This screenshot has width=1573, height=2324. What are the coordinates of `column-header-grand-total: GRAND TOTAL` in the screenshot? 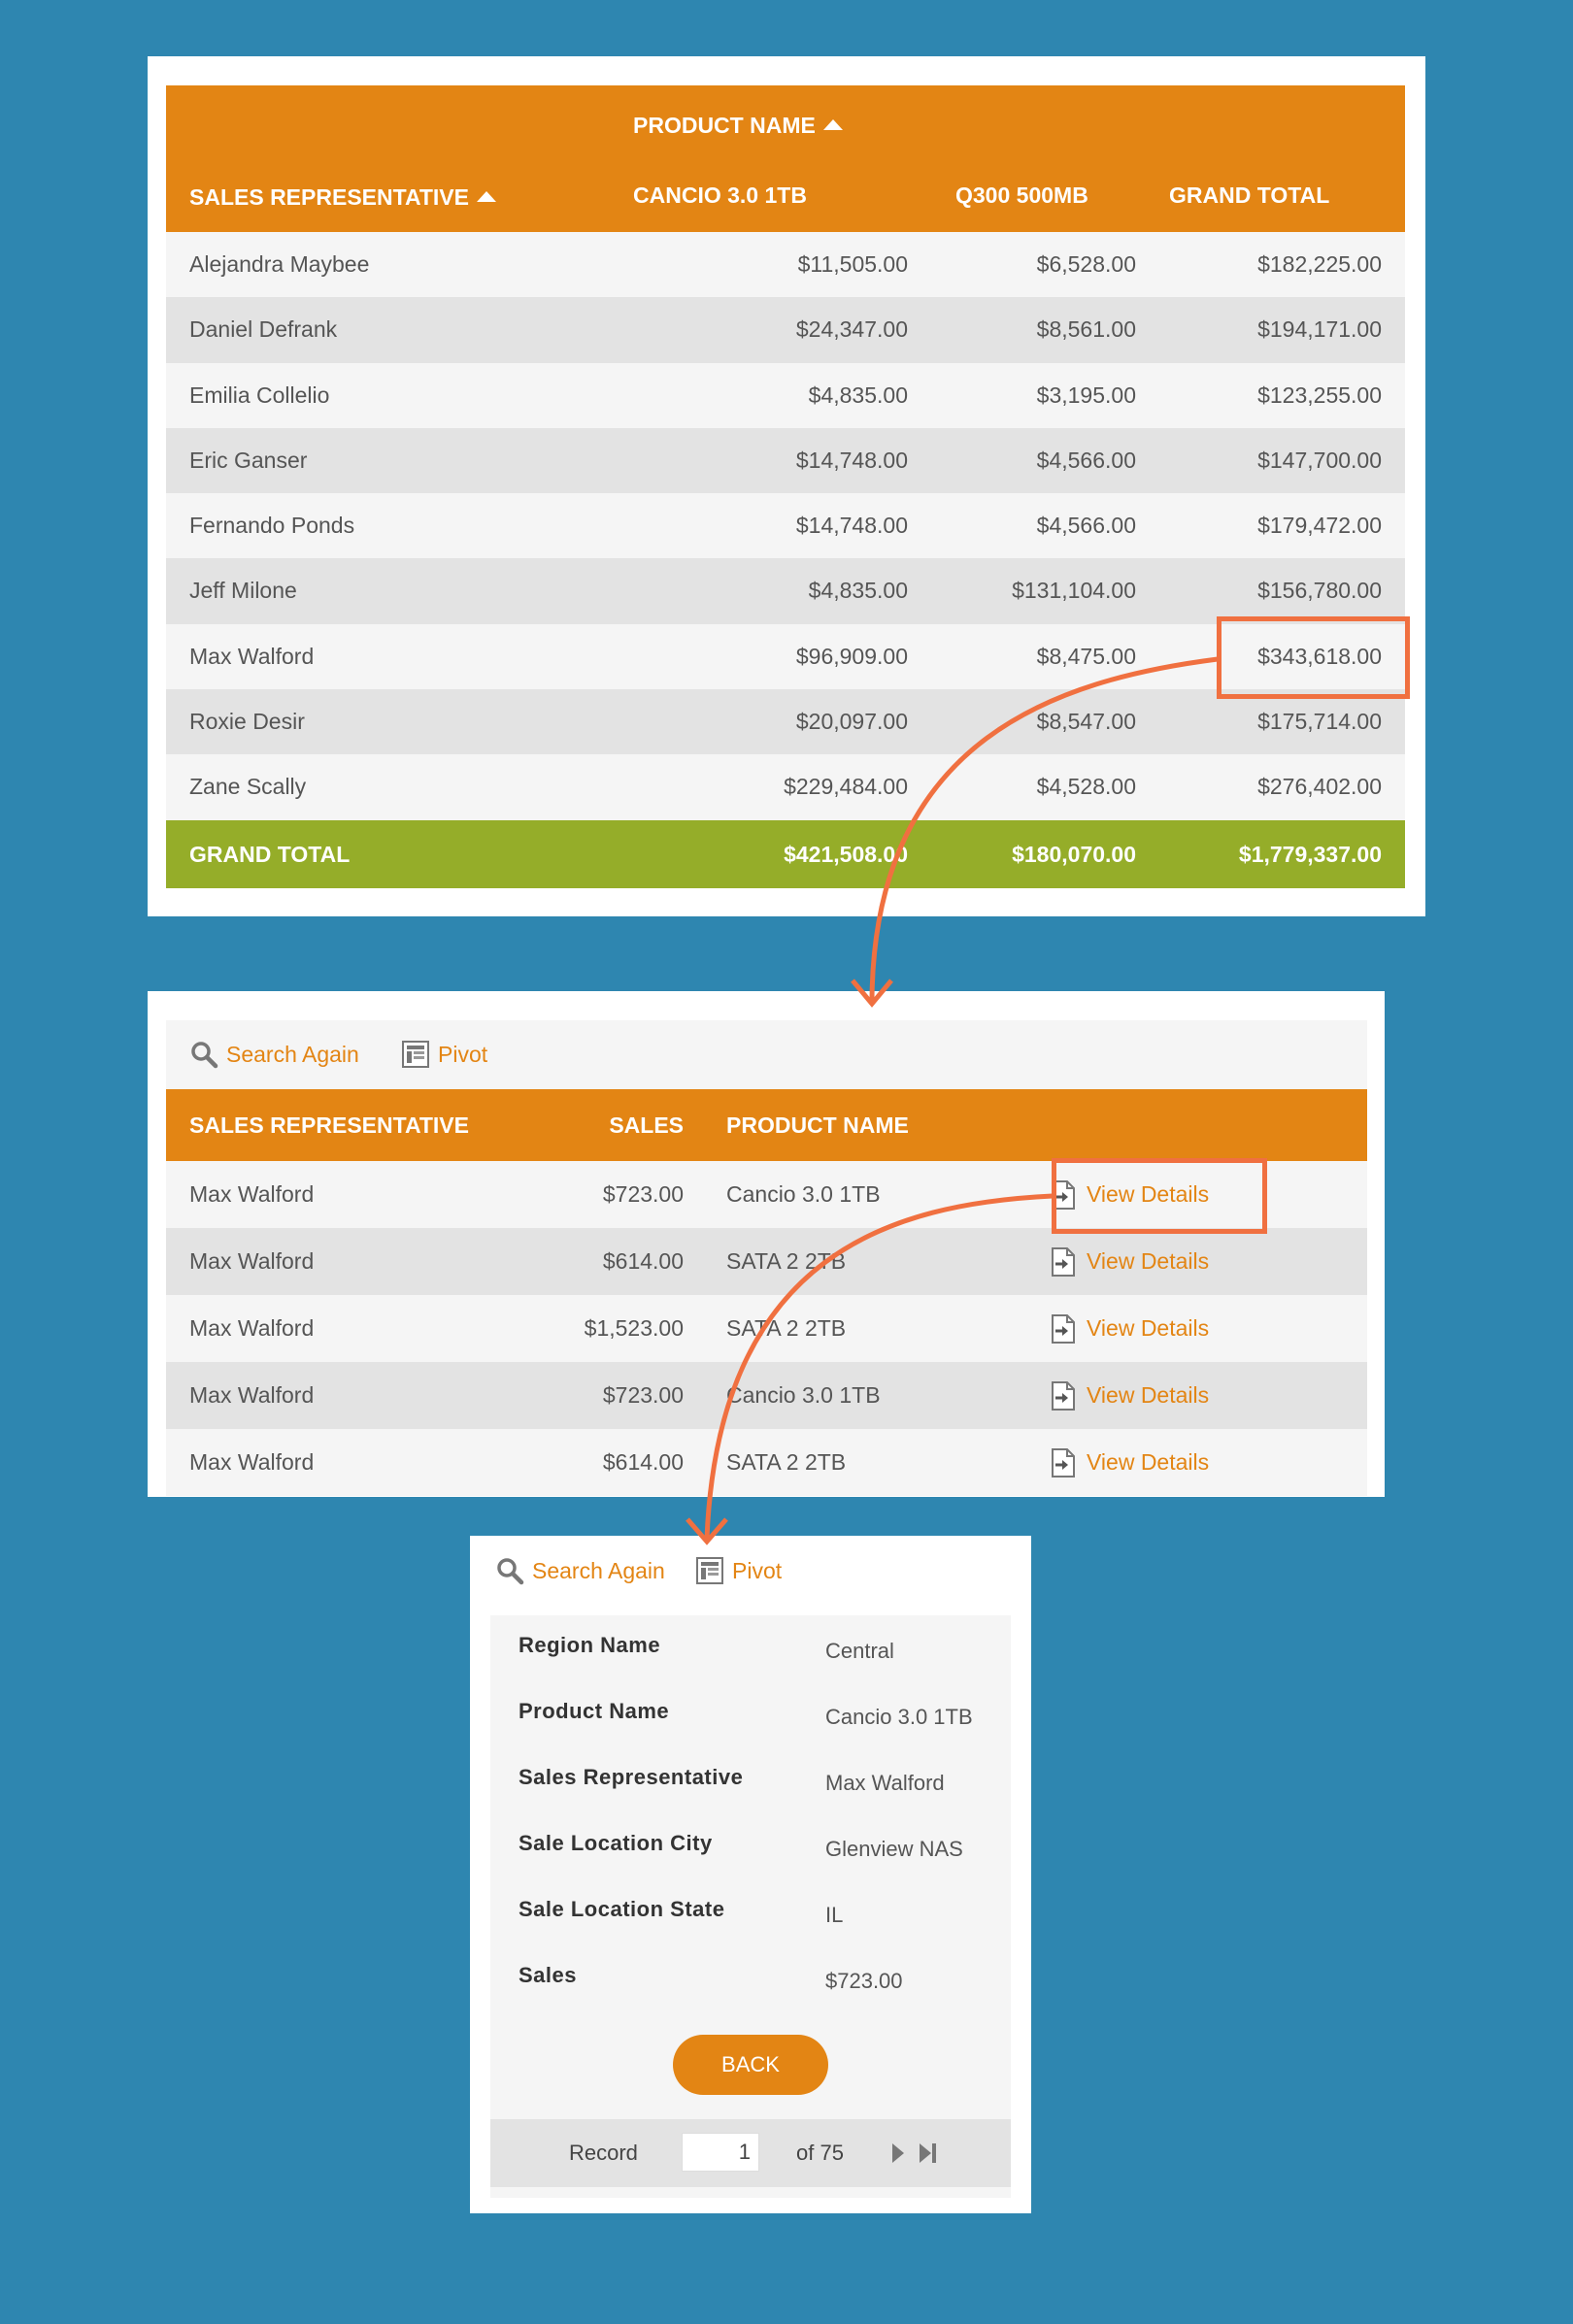 It's located at (1249, 196).